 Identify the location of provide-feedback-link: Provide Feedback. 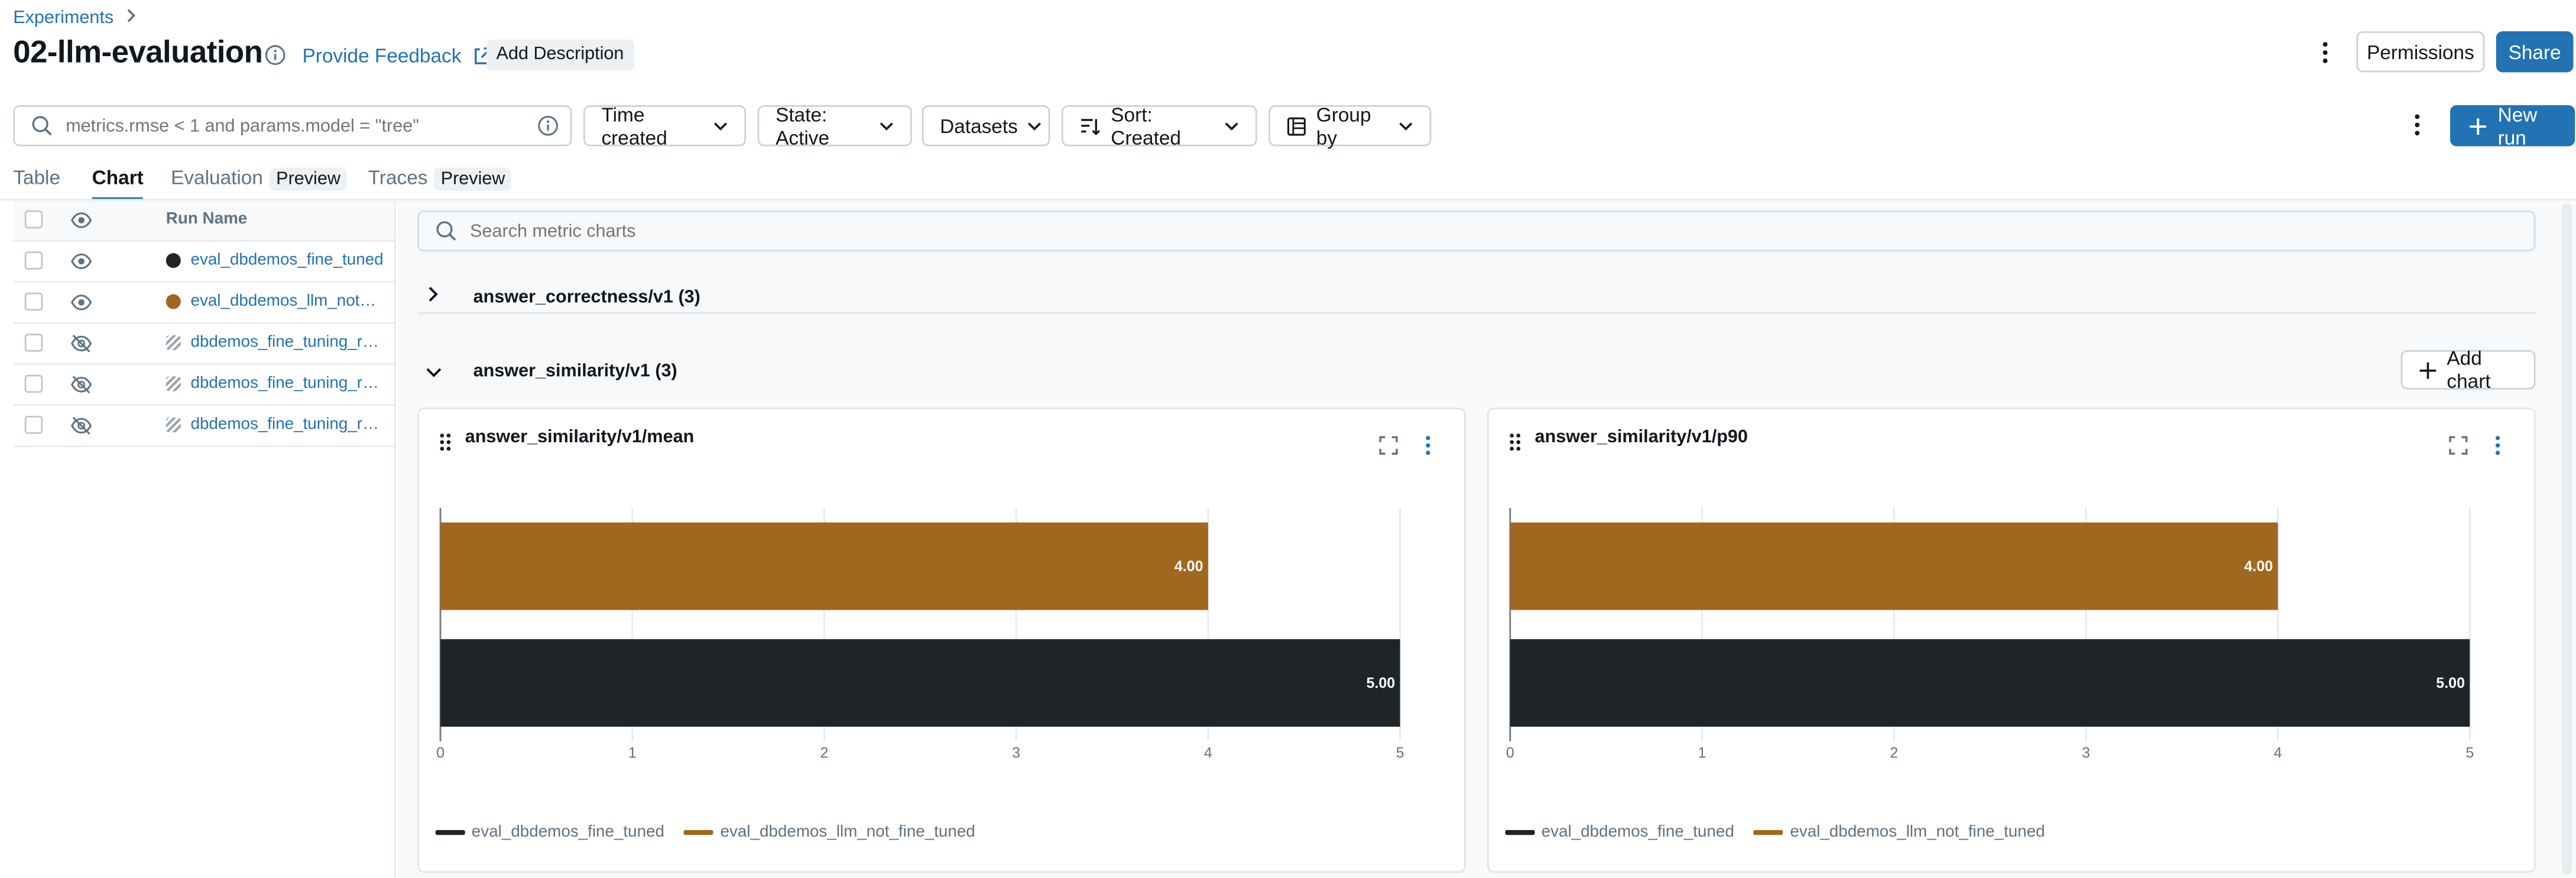
(398, 55).